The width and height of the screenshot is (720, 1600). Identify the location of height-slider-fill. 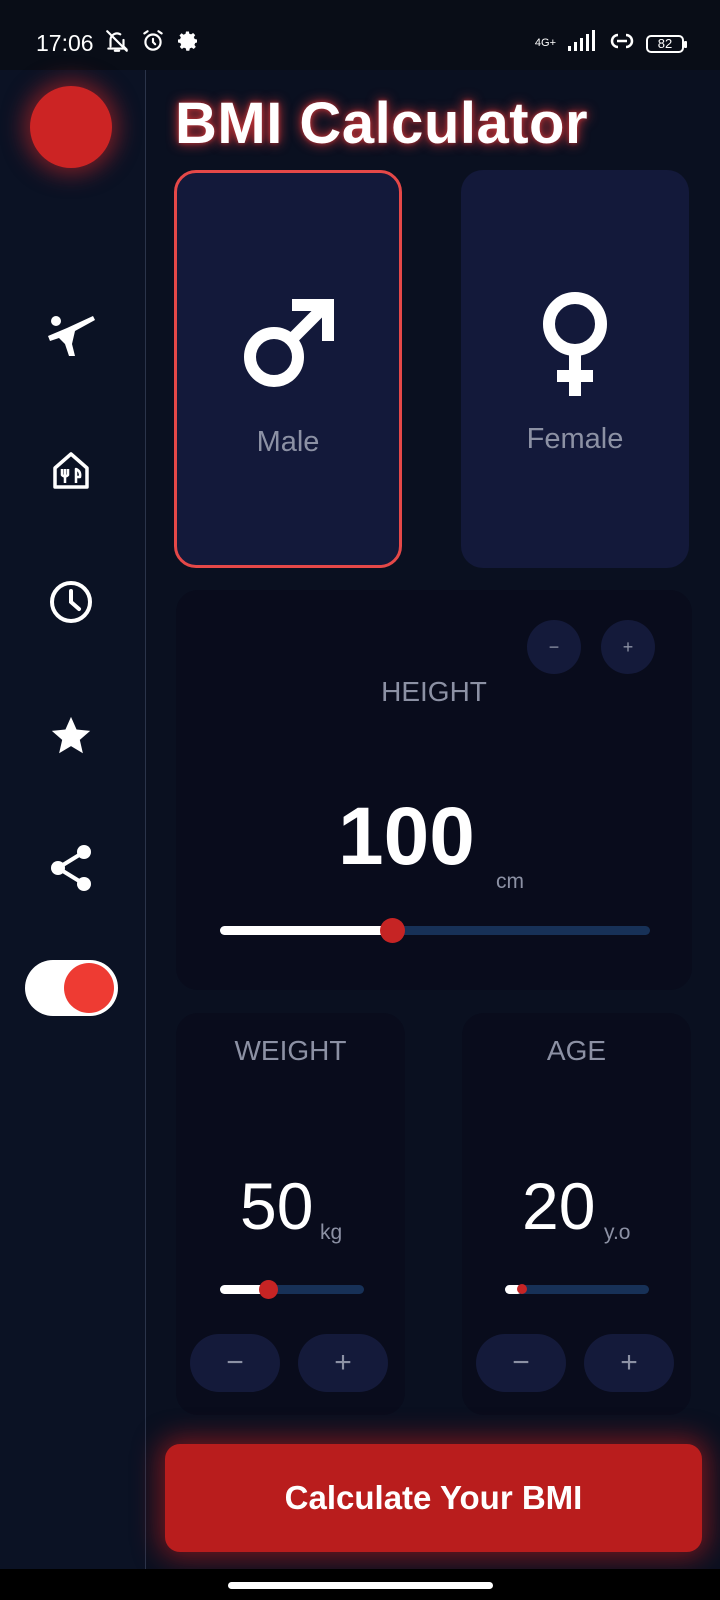
(306, 930).